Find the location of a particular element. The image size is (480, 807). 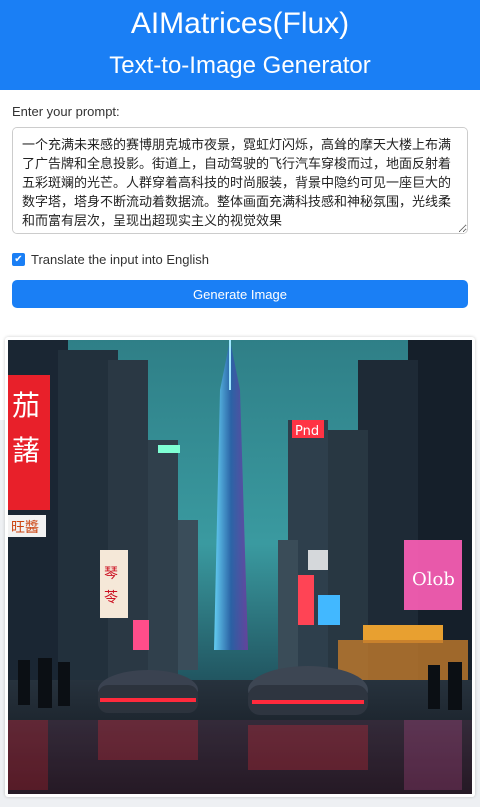

translate-option: ✔ Translate the input into English is located at coordinates (240, 259).